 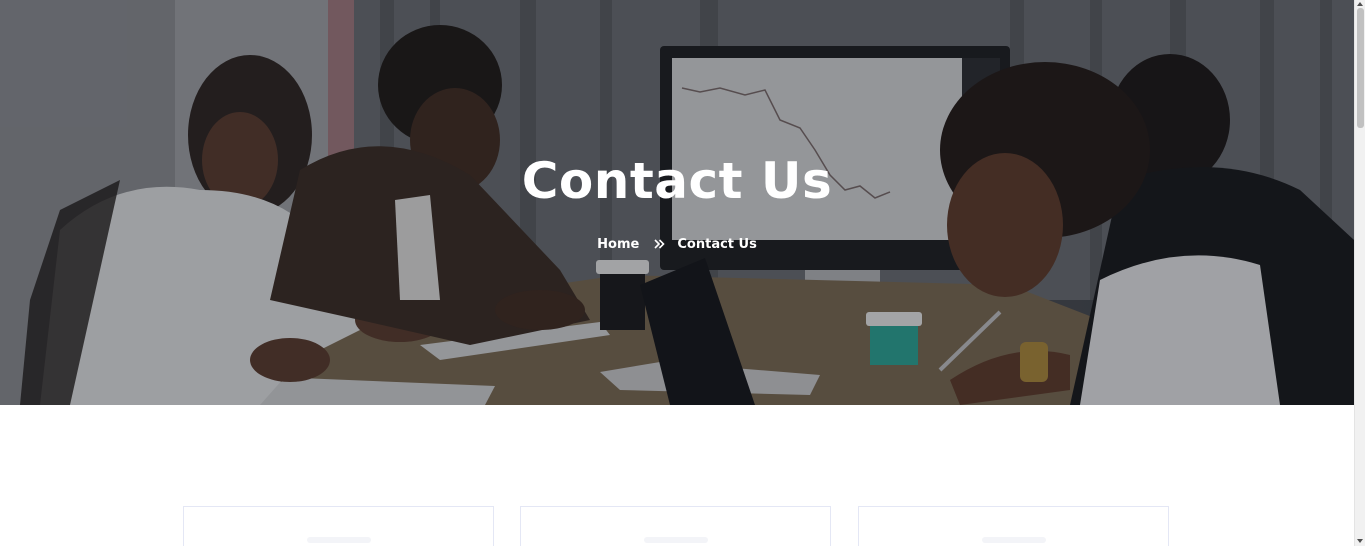 What do you see at coordinates (618, 244) in the screenshot?
I see `breadcrumb-home-link: Home` at bounding box center [618, 244].